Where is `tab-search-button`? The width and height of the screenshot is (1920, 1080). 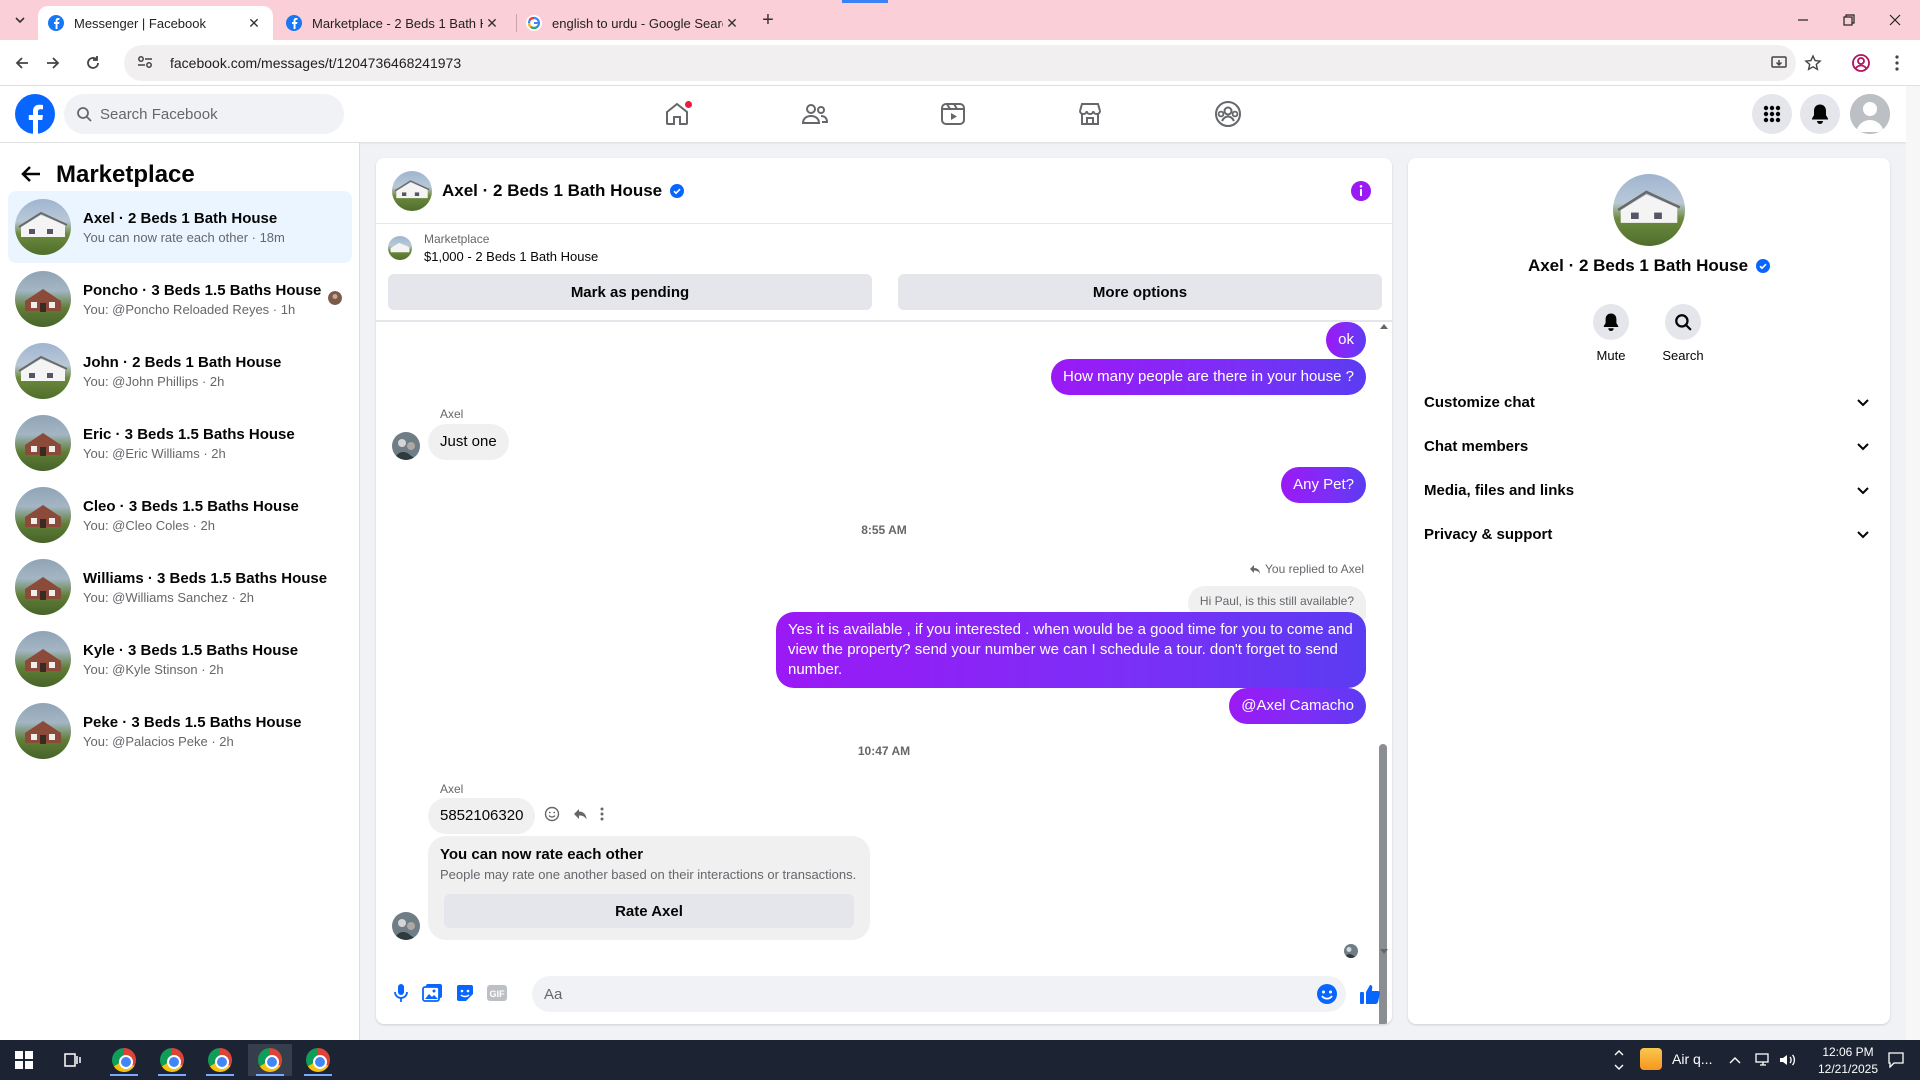
tab-search-button is located at coordinates (20, 20).